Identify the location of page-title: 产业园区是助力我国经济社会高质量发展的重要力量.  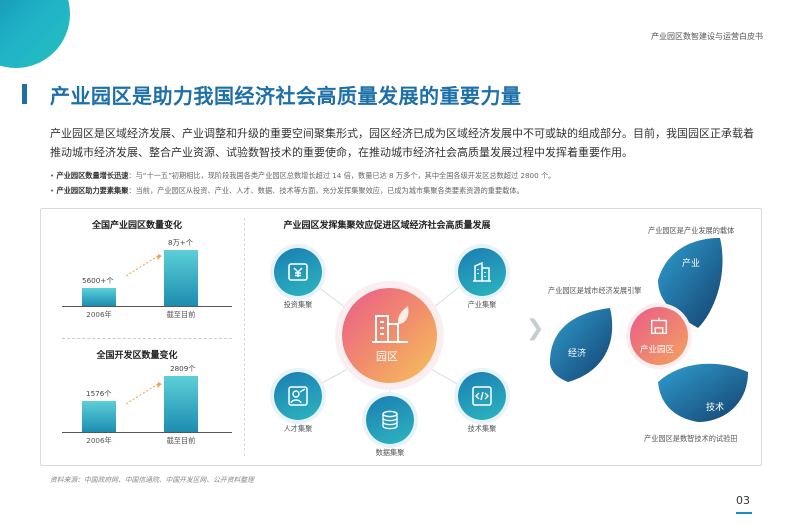
(286, 96).